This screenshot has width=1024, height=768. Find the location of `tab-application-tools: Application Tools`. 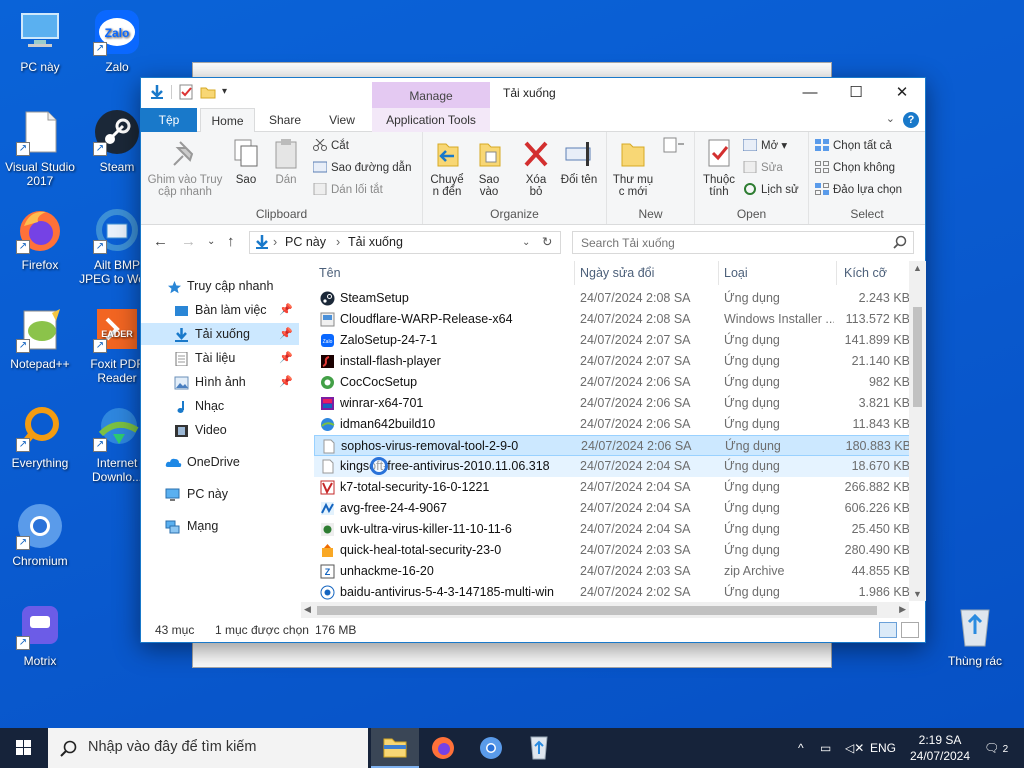

tab-application-tools: Application Tools is located at coordinates (431, 120).